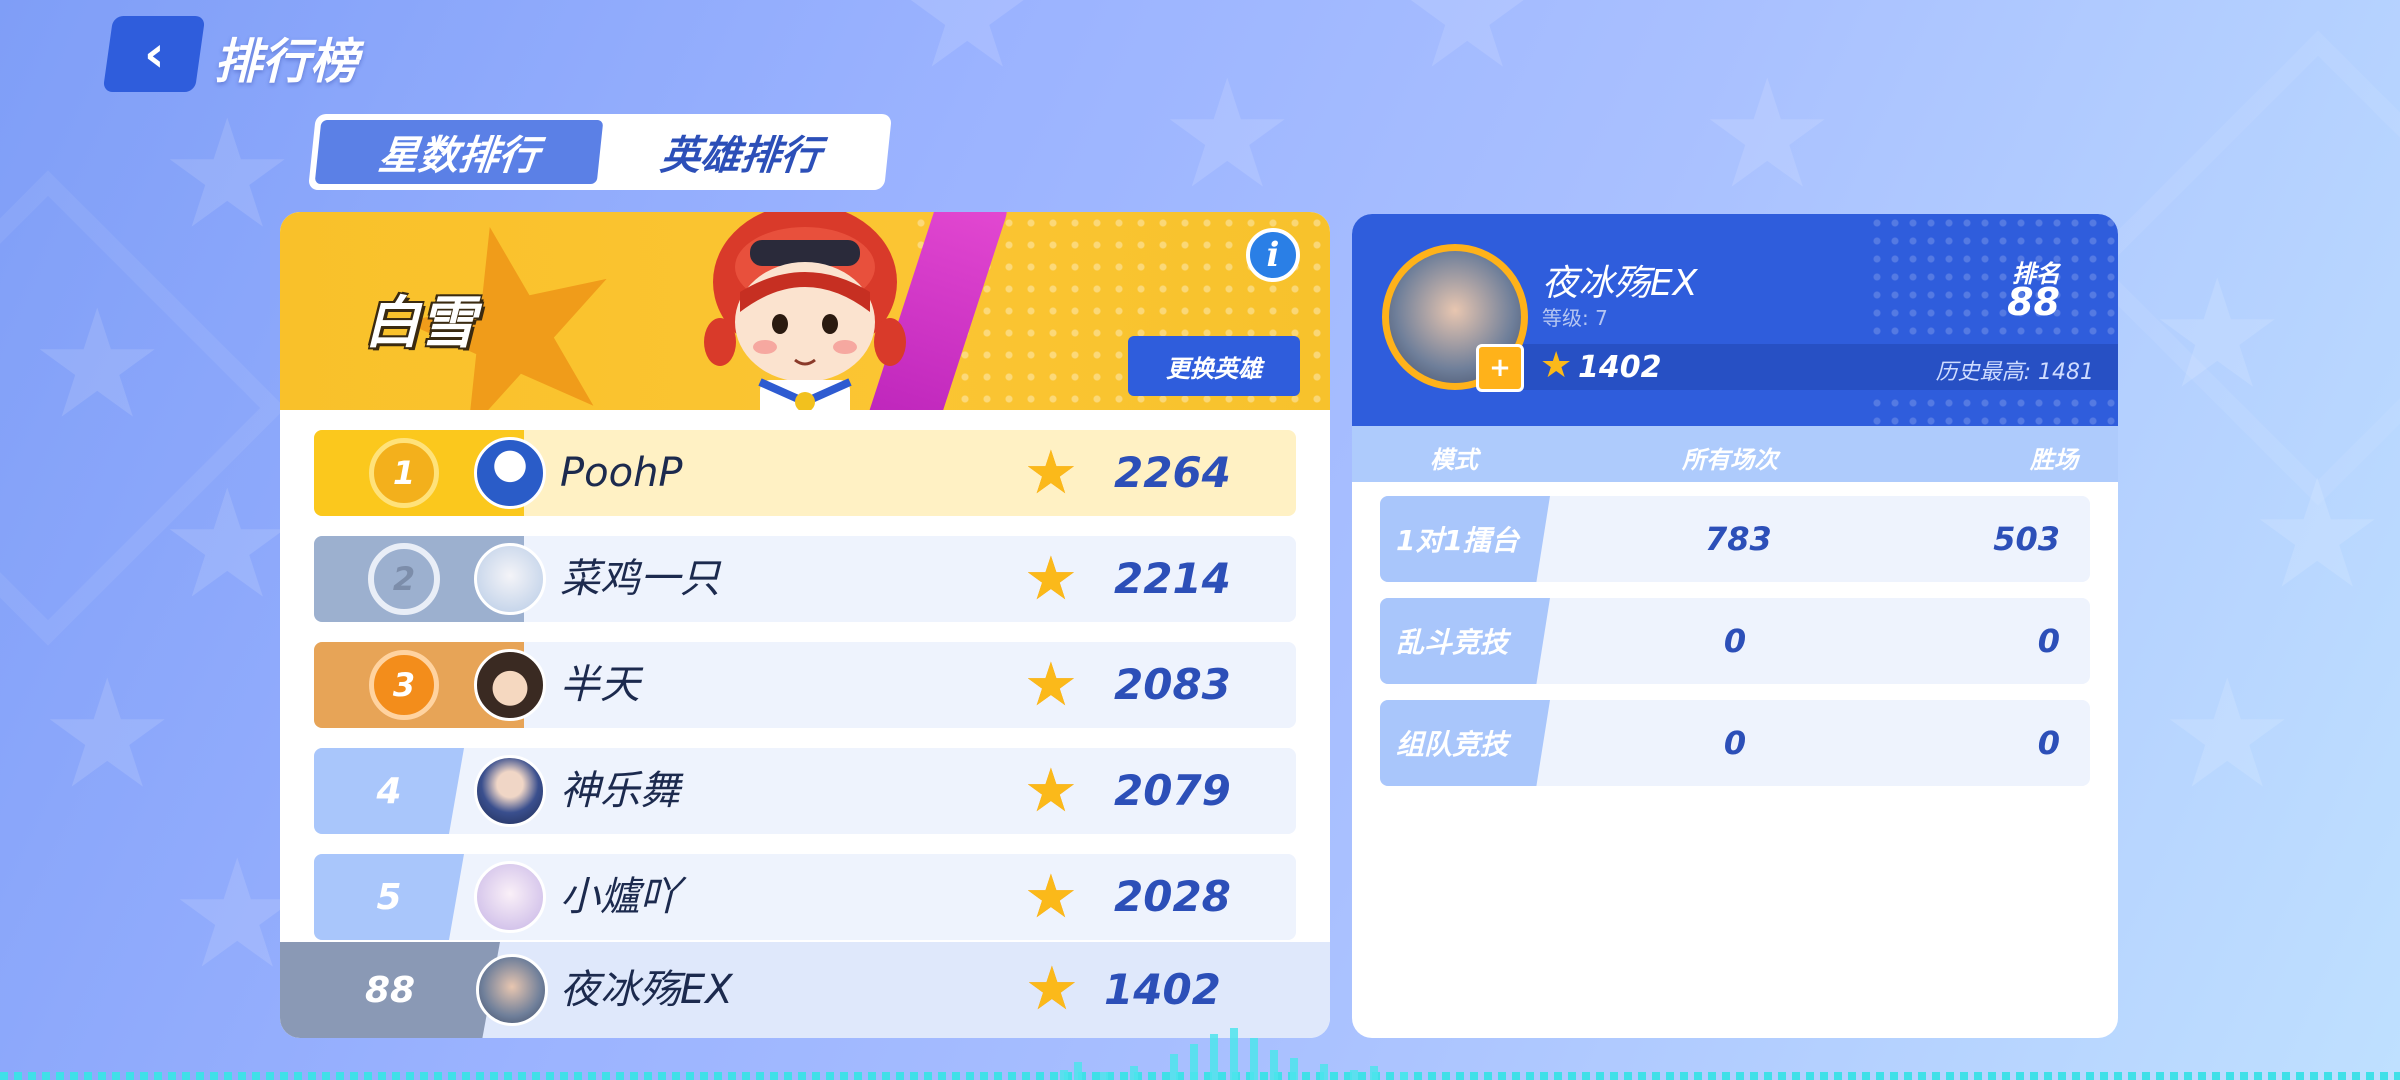 This screenshot has width=2400, height=1080. Describe the element at coordinates (1172, 790) in the screenshot. I see `star-count: 2079` at that location.